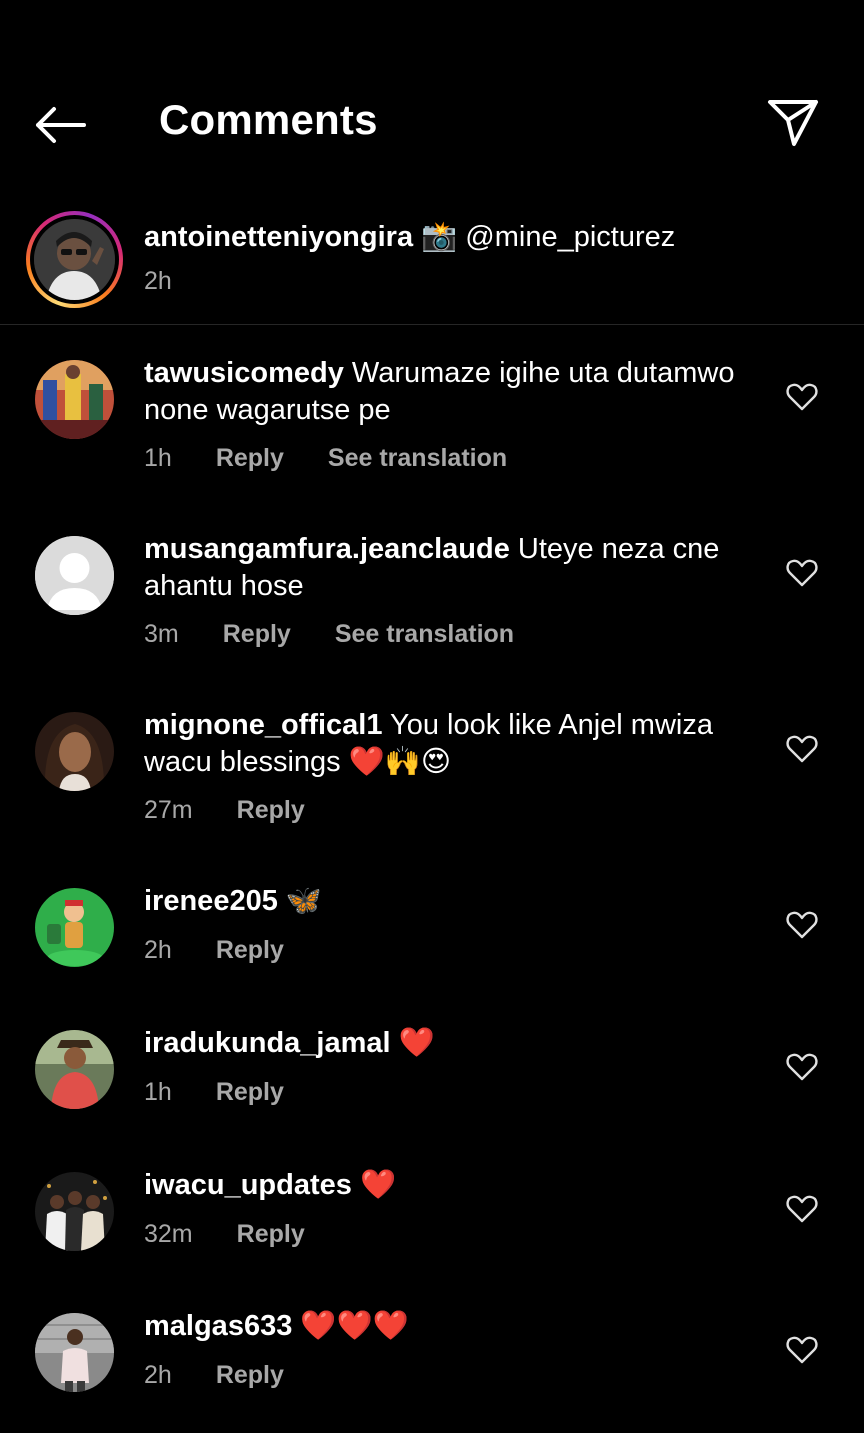 The height and width of the screenshot is (1433, 864). Describe the element at coordinates (432, 324) in the screenshot. I see `divider` at that location.